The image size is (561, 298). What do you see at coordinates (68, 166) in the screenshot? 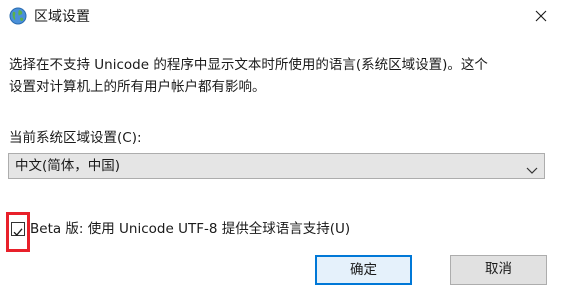
I see `locale-selected-value: 中文(简体，中国)` at bounding box center [68, 166].